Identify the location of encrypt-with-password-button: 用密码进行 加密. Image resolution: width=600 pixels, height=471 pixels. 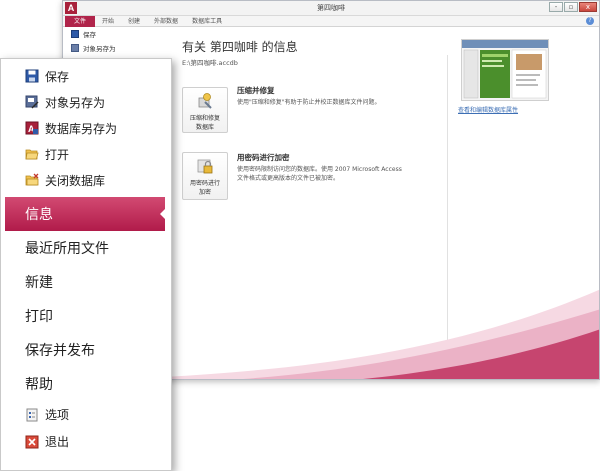
(205, 176).